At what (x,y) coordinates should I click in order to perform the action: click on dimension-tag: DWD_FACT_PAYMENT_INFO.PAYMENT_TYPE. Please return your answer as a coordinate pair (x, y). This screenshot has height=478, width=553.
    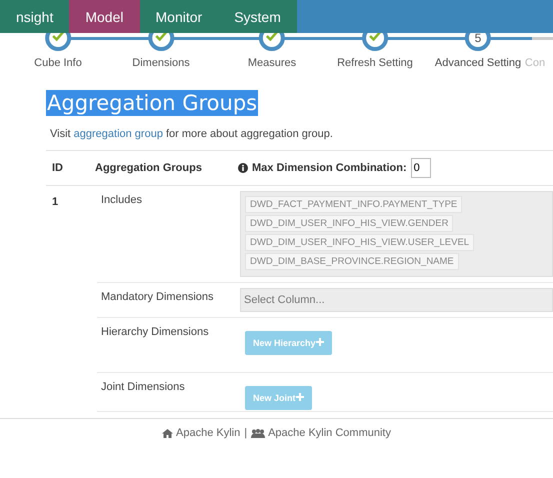
    Looking at the image, I should click on (353, 204).